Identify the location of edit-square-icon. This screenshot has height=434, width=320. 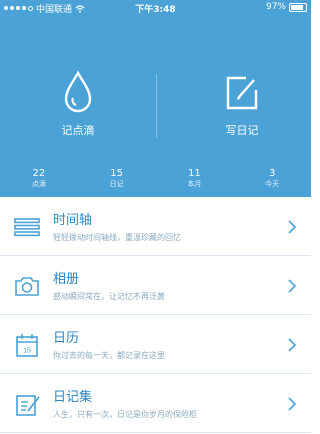
(242, 93).